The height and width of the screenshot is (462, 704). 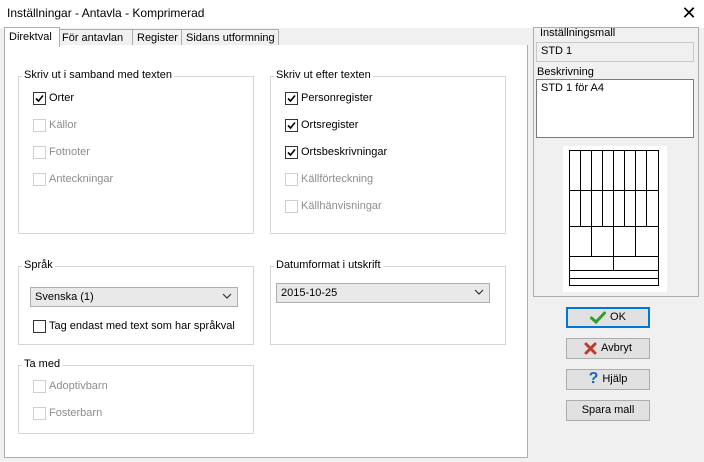 I want to click on kallforteckning-checkbox, so click(x=291, y=179).